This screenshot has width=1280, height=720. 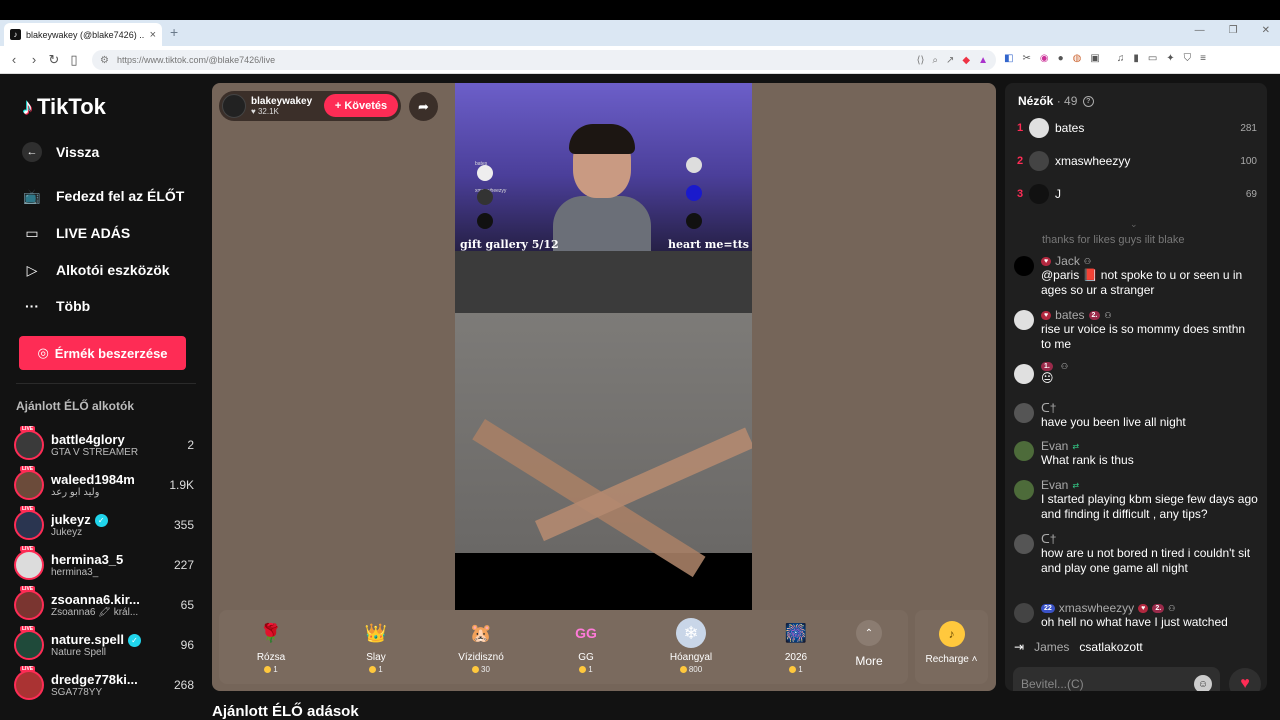 I want to click on host-name: blakeywakey, so click(x=281, y=101).